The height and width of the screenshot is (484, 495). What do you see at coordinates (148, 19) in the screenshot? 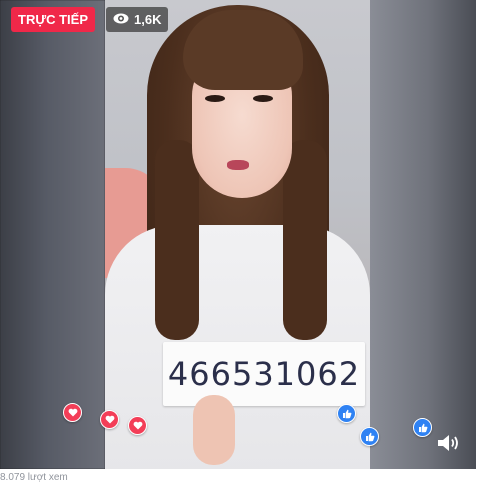
I see `viewer-count: 1,6K` at bounding box center [148, 19].